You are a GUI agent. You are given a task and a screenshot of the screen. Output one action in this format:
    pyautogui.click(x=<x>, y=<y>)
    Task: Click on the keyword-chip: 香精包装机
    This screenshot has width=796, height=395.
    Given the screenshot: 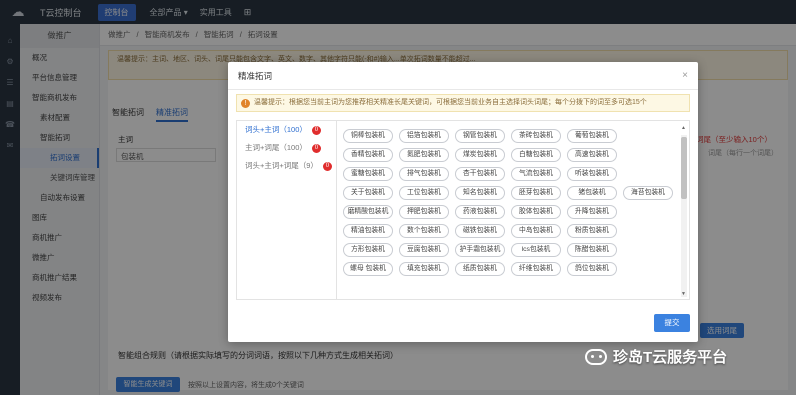 What is the action you would take?
    pyautogui.click(x=368, y=155)
    